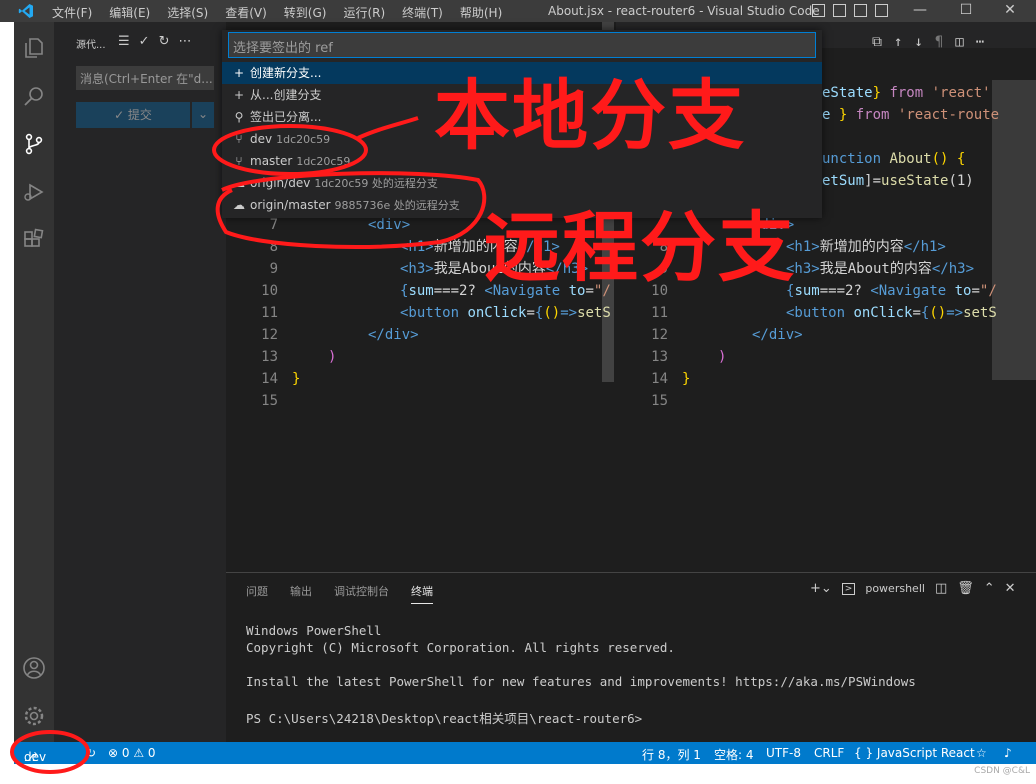  Describe the element at coordinates (246, 12) in the screenshot. I see `menu-view: 查看(V)` at that location.